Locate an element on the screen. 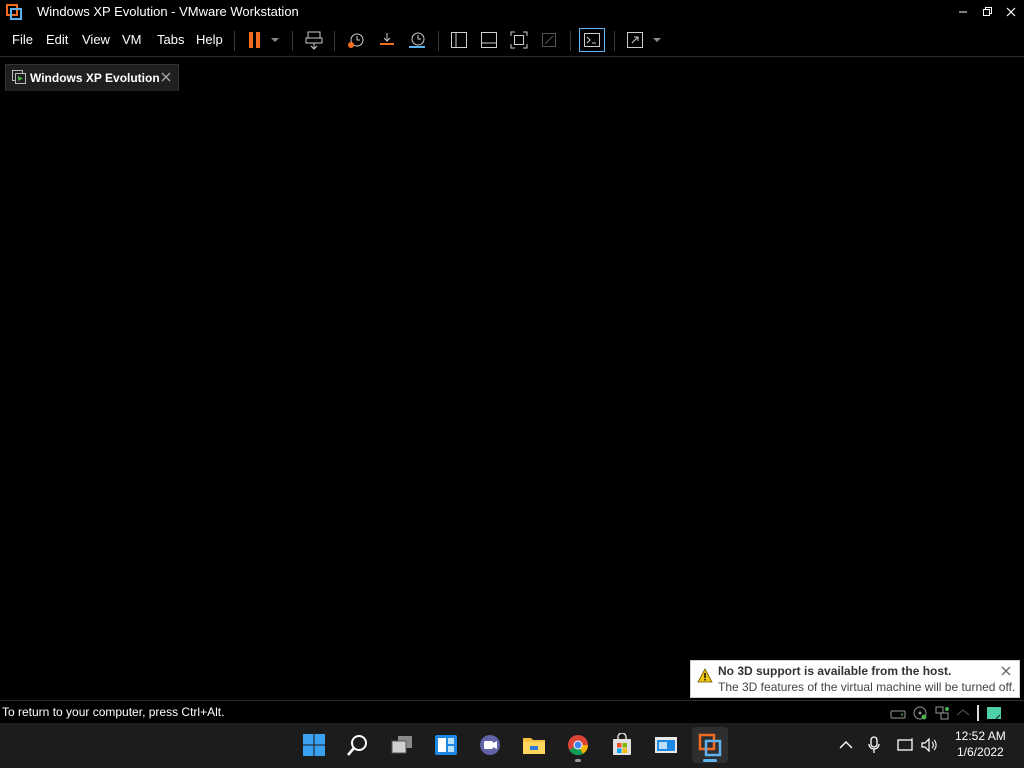  show-library-icon is located at coordinates (459, 40).